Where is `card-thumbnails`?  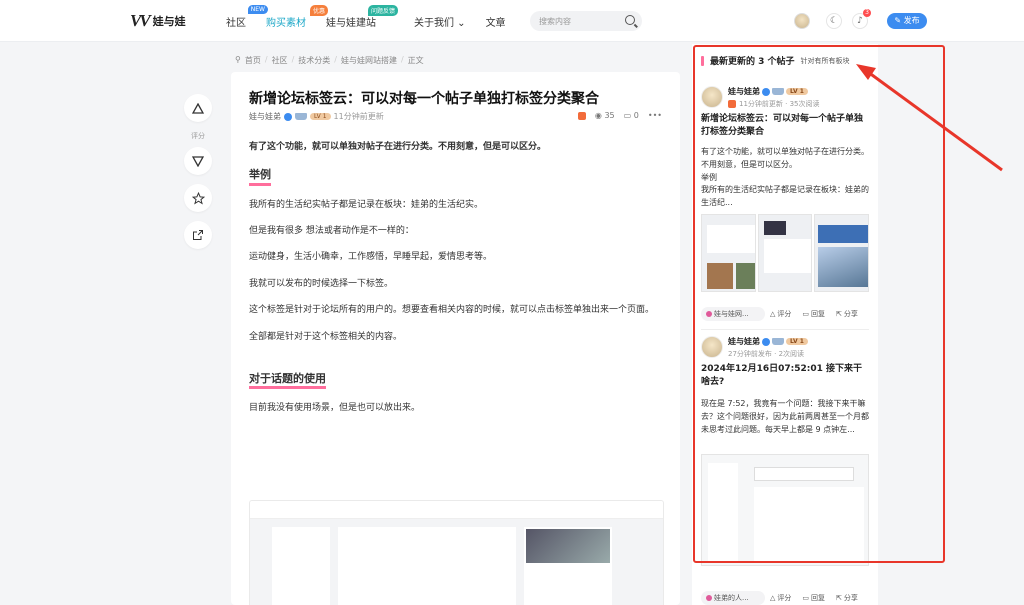 card-thumbnails is located at coordinates (785, 510).